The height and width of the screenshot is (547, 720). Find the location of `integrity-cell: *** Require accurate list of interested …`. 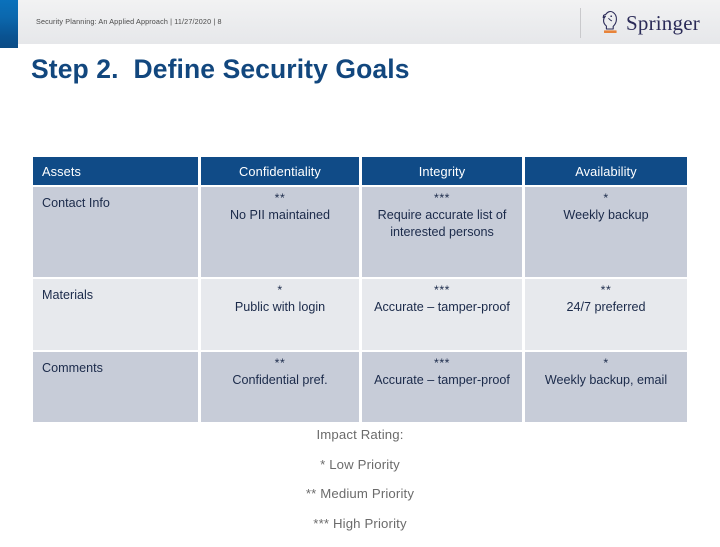

integrity-cell: *** Require accurate list of interested … is located at coordinates (442, 232).